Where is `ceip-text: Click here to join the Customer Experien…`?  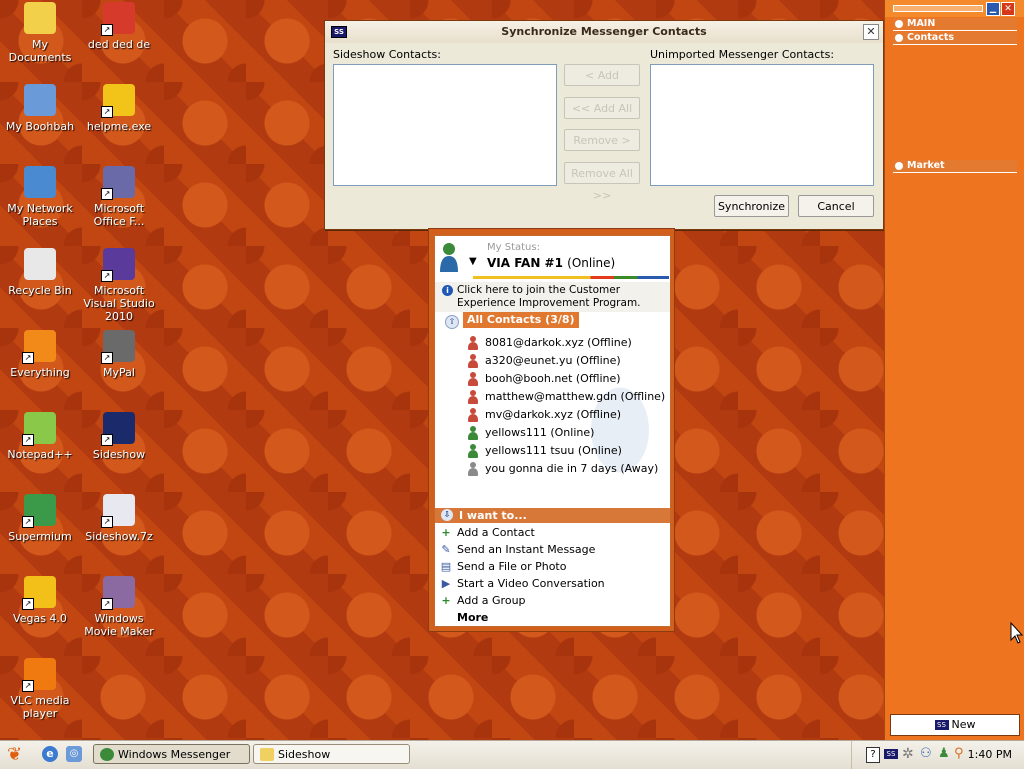 ceip-text: Click here to join the Customer Experien… is located at coordinates (549, 296).